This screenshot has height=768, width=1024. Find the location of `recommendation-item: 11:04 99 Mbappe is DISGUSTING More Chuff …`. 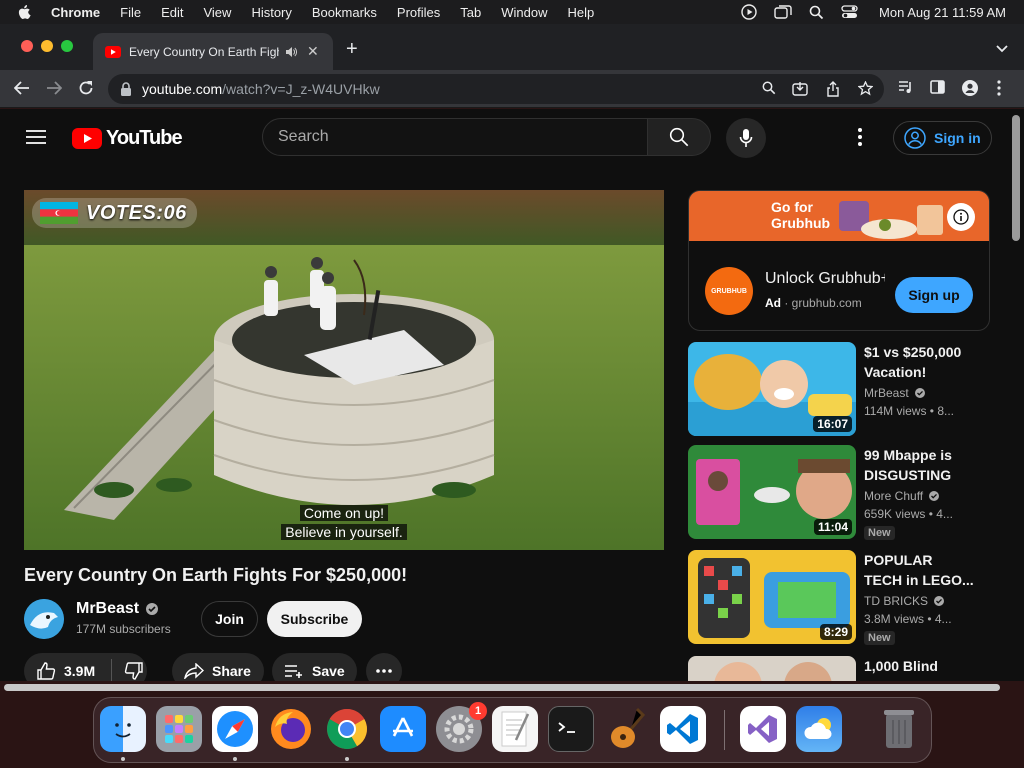

recommendation-item: 11:04 99 Mbappe is DISGUSTING More Chuff … is located at coordinates (839, 492).